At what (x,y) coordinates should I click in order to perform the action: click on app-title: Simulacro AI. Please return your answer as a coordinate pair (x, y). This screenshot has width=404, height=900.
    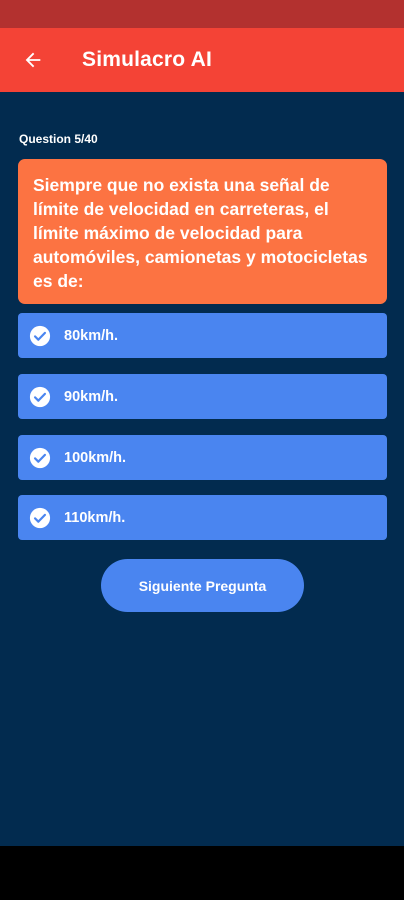
    Looking at the image, I should click on (147, 59).